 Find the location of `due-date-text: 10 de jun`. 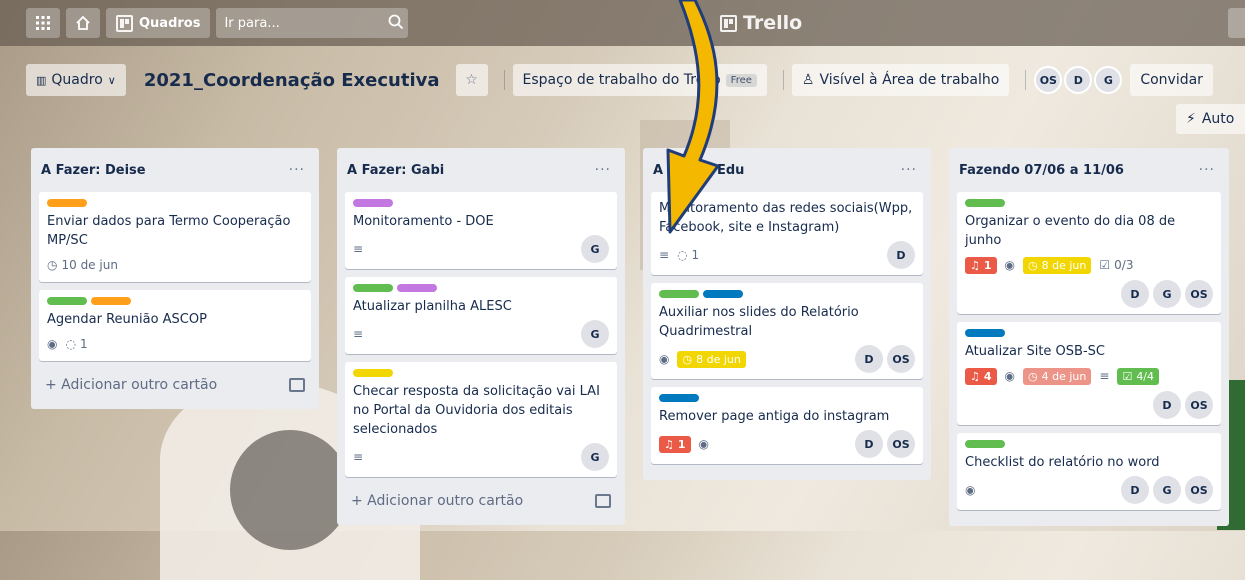

due-date-text: 10 de jun is located at coordinates (89, 265).